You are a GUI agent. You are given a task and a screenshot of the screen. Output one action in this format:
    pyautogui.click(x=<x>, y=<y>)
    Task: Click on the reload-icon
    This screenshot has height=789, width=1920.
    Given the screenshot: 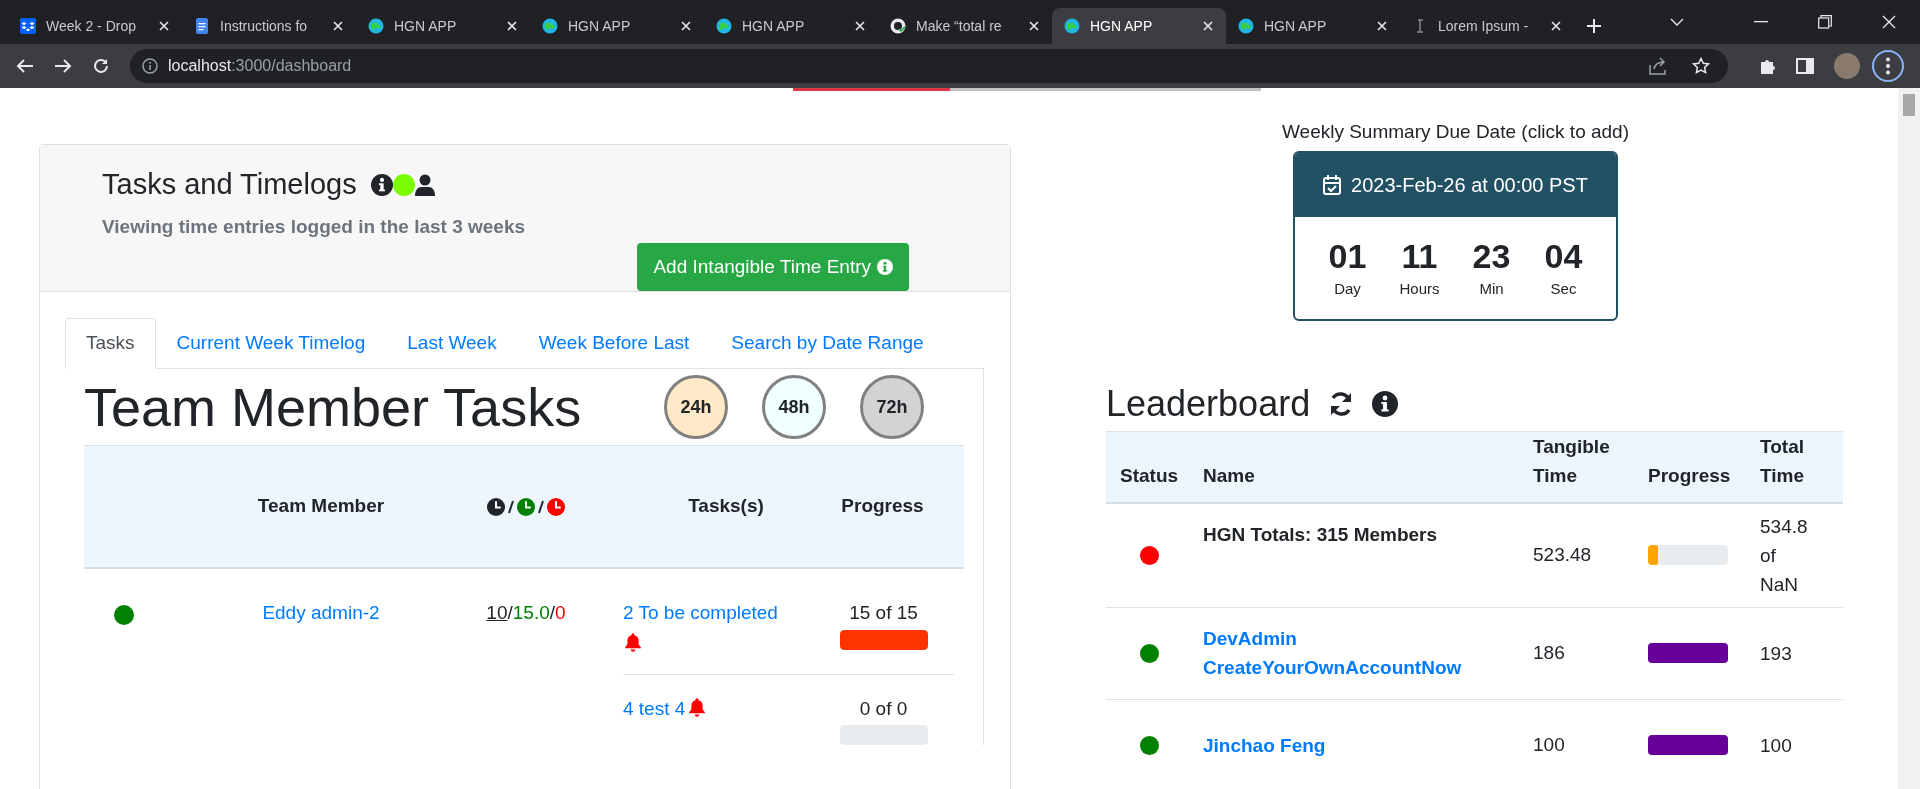 What is the action you would take?
    pyautogui.click(x=101, y=66)
    